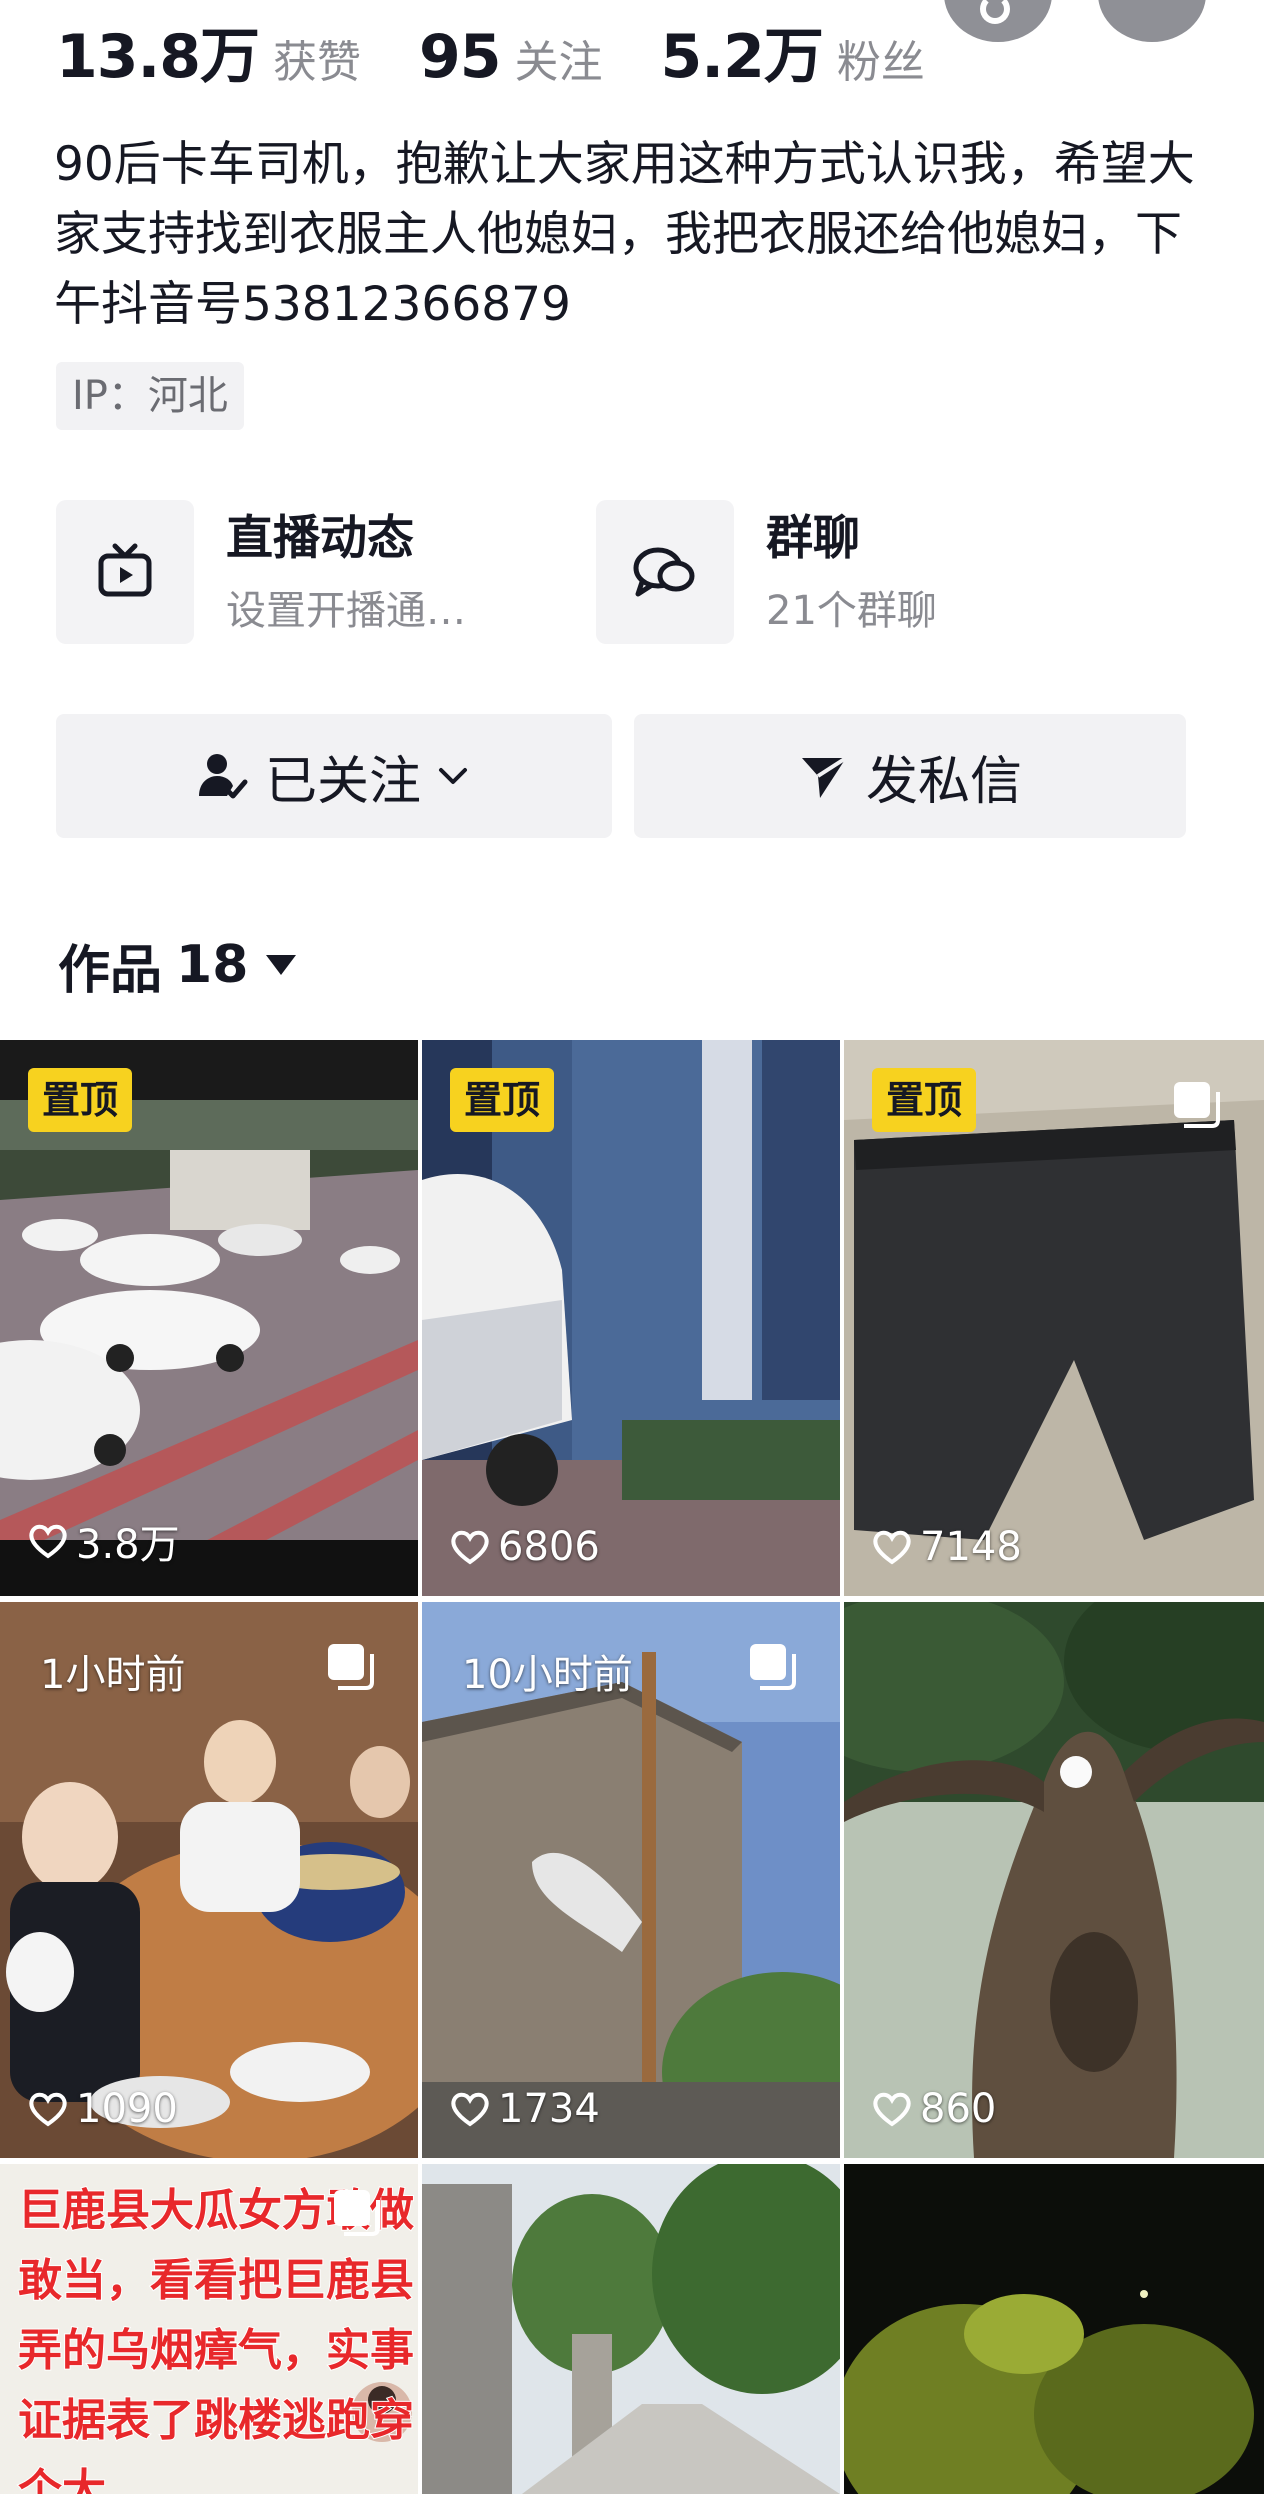 The image size is (1264, 2494). I want to click on stat-followers: 5.2万 粉丝, so click(793, 51).